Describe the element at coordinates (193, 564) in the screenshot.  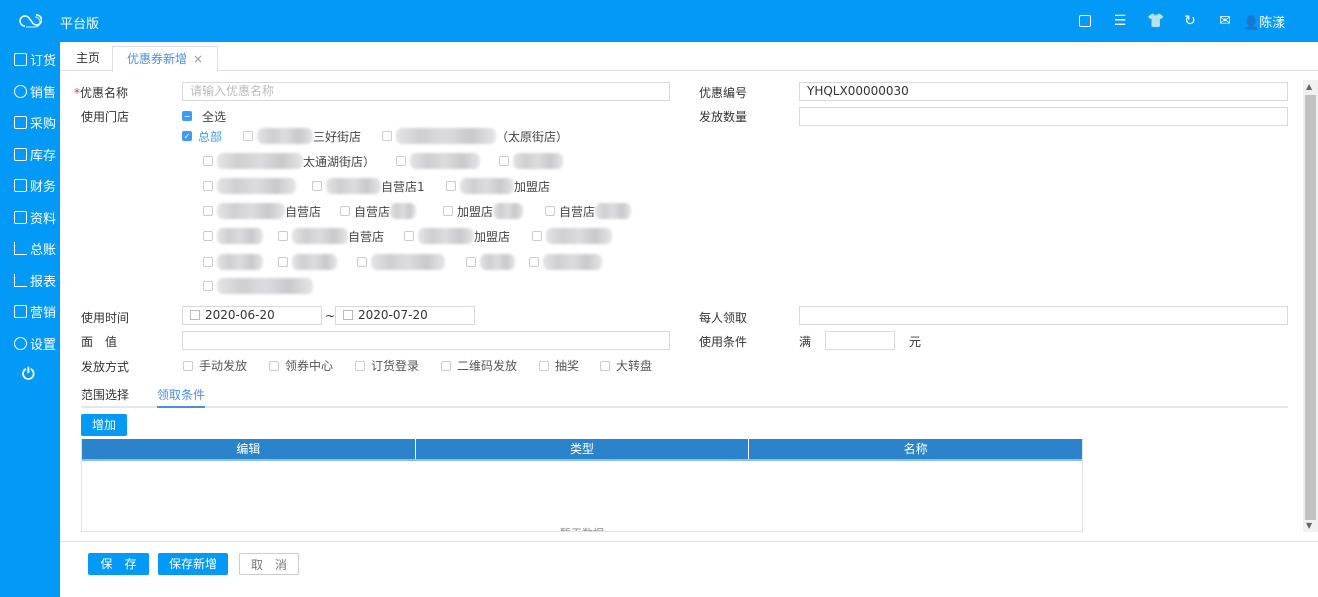
I see `save-and-new-button: 保存新增` at that location.